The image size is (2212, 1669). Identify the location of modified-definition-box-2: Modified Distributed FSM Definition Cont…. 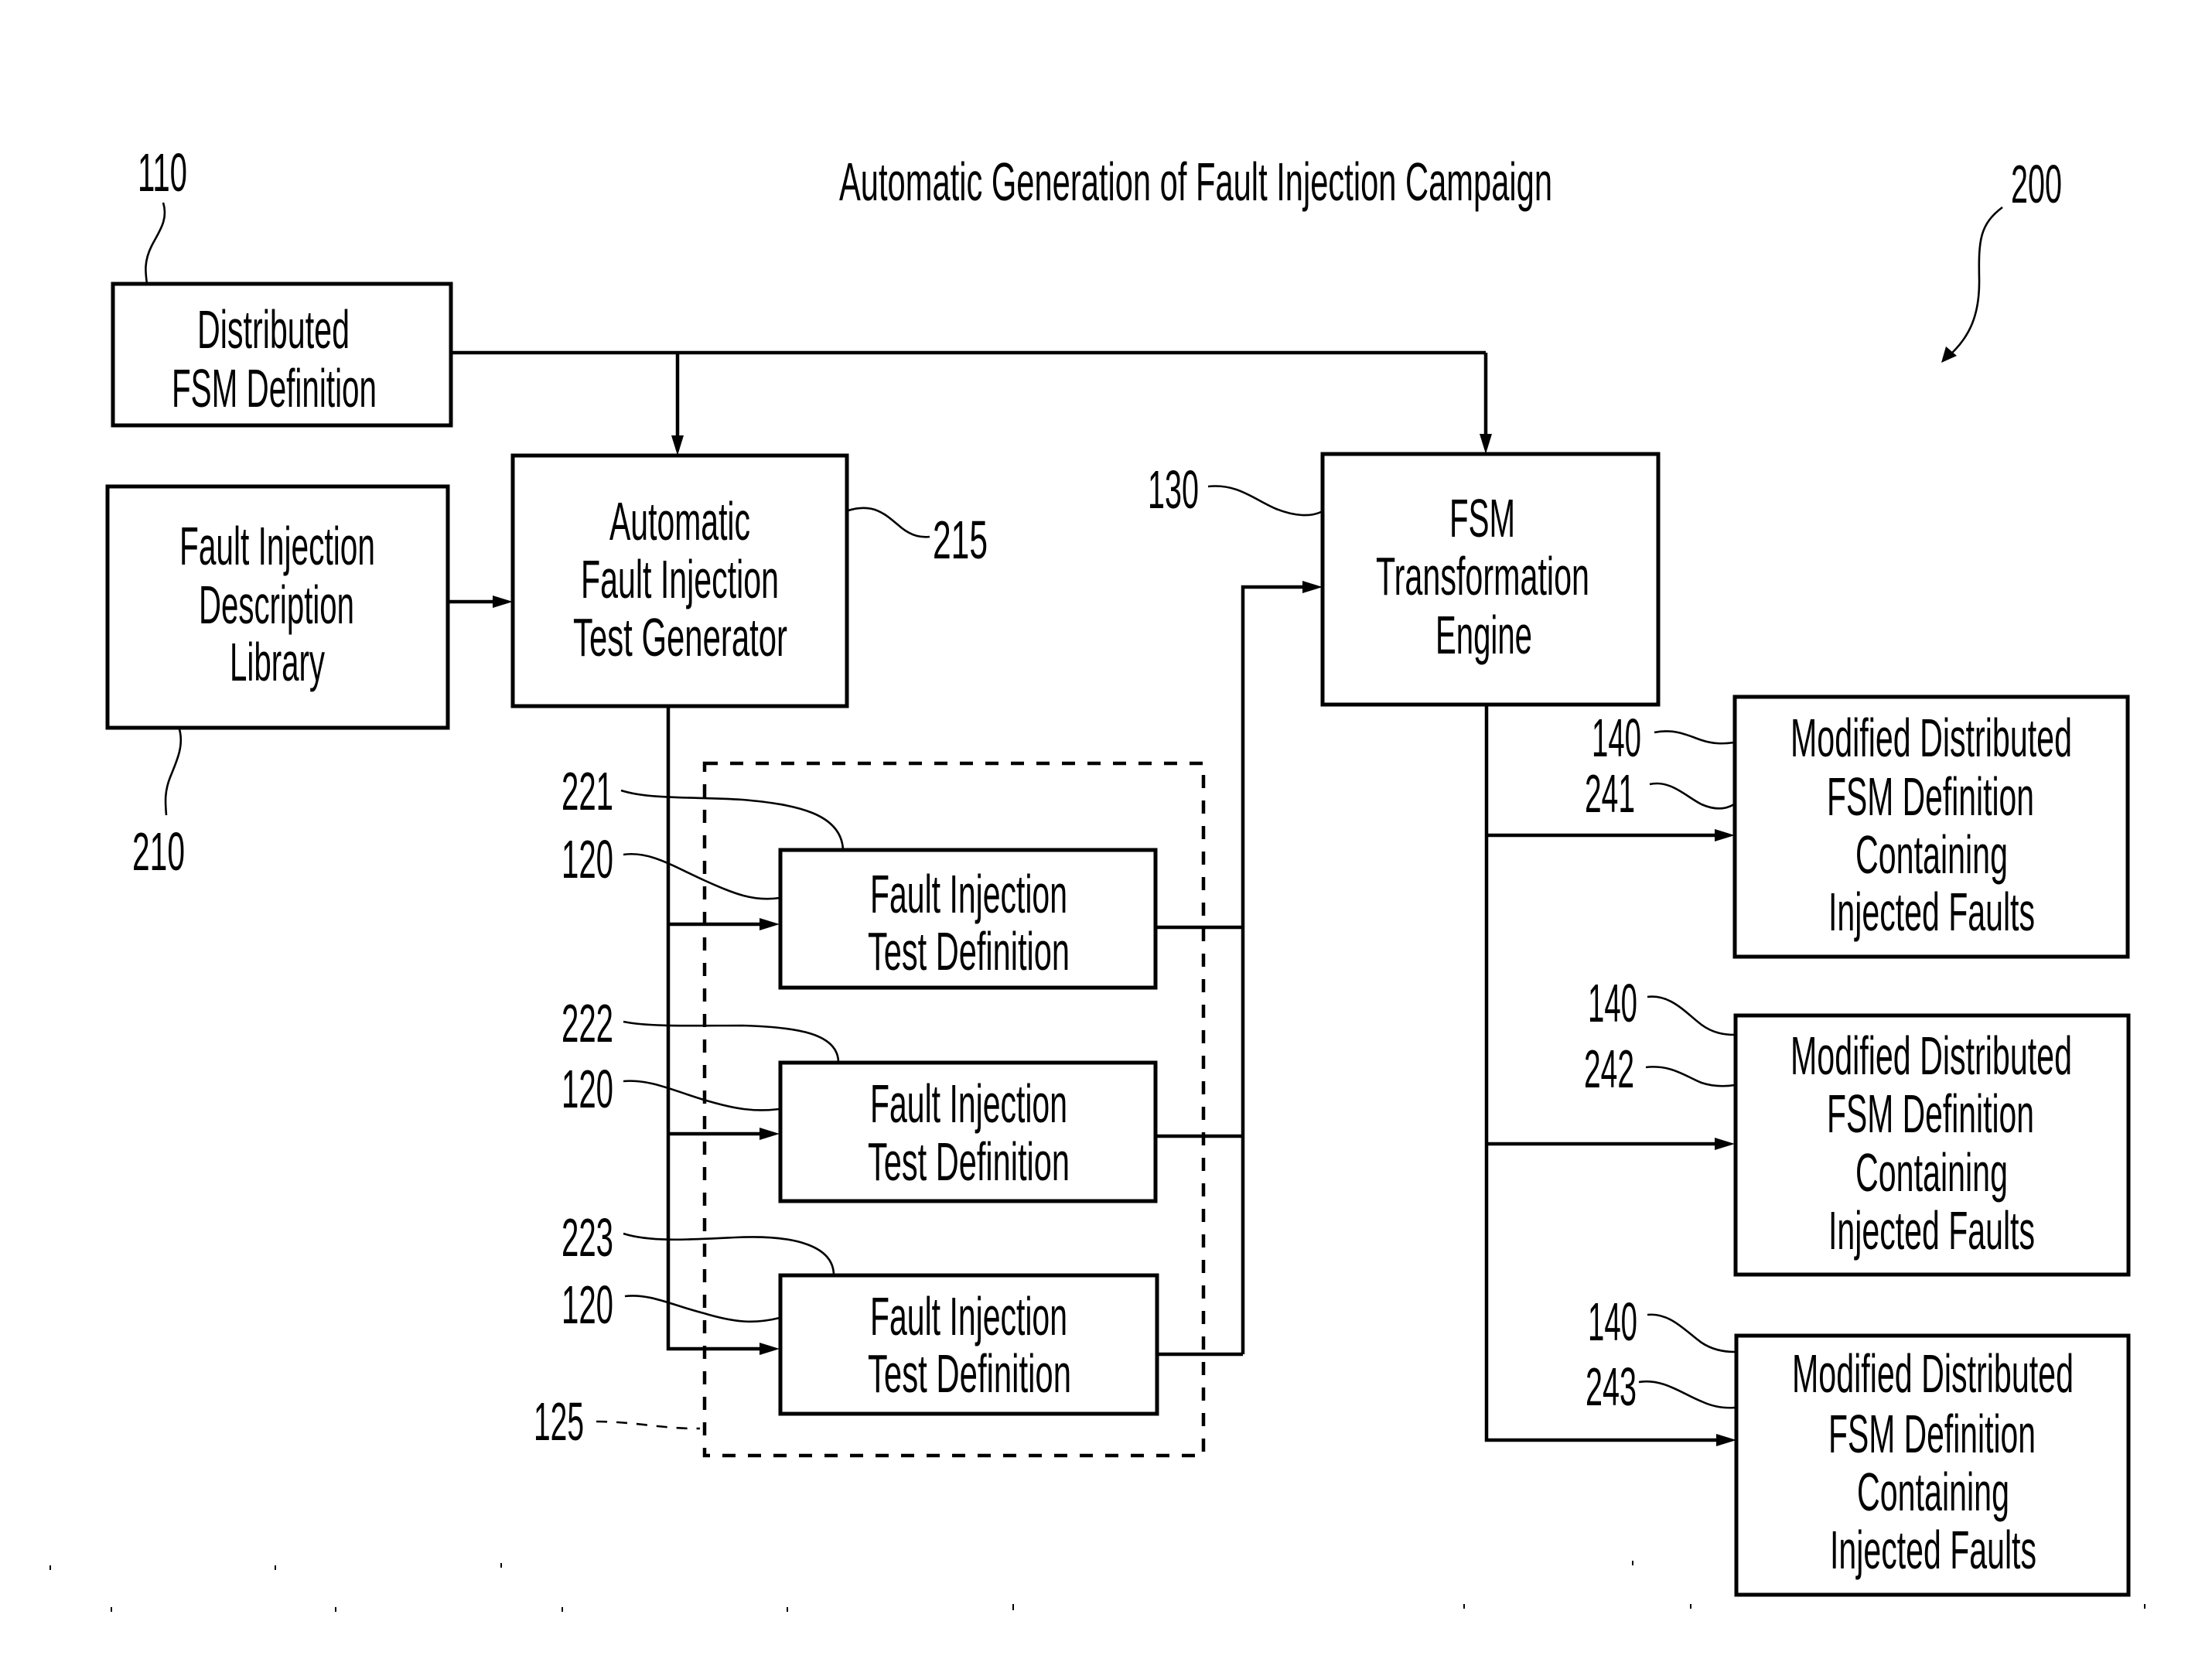
(1932, 1145).